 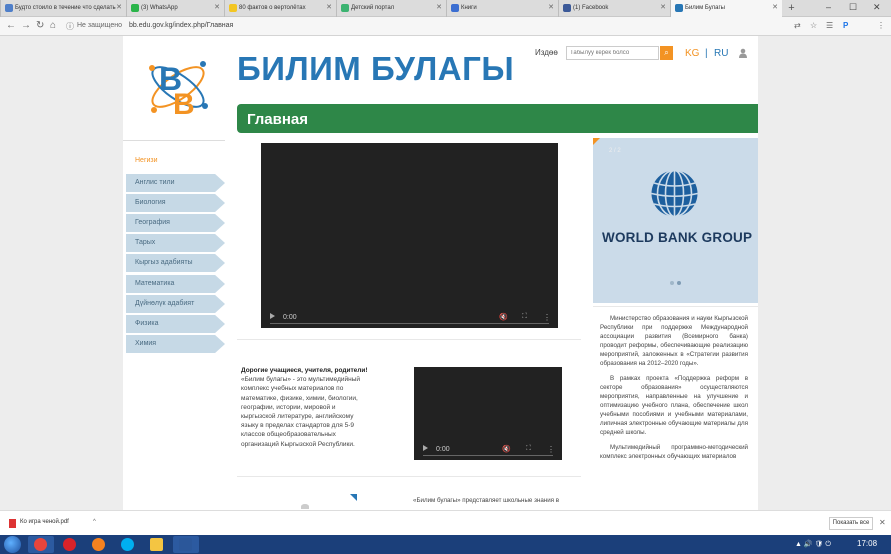 What do you see at coordinates (488, 413) in the screenshot?
I see `secondary-video-player: 0:00 🔇 ⛶ ⋮` at bounding box center [488, 413].